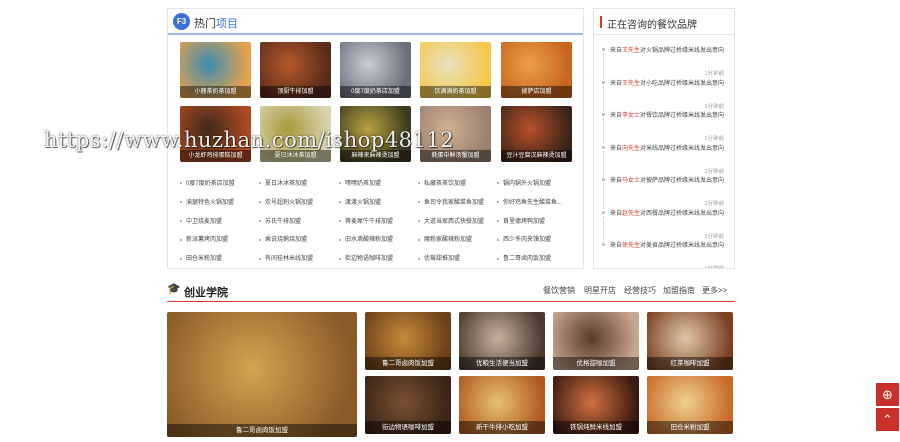 The width and height of the screenshot is (900, 442). What do you see at coordinates (887, 419) in the screenshot?
I see `back-to-top-button: ⌃` at bounding box center [887, 419].